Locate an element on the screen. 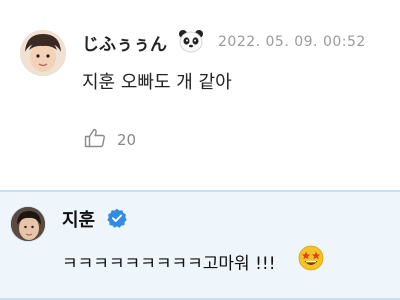  comment-timestamp: 2022. 05. 09. 00:52 is located at coordinates (292, 42).